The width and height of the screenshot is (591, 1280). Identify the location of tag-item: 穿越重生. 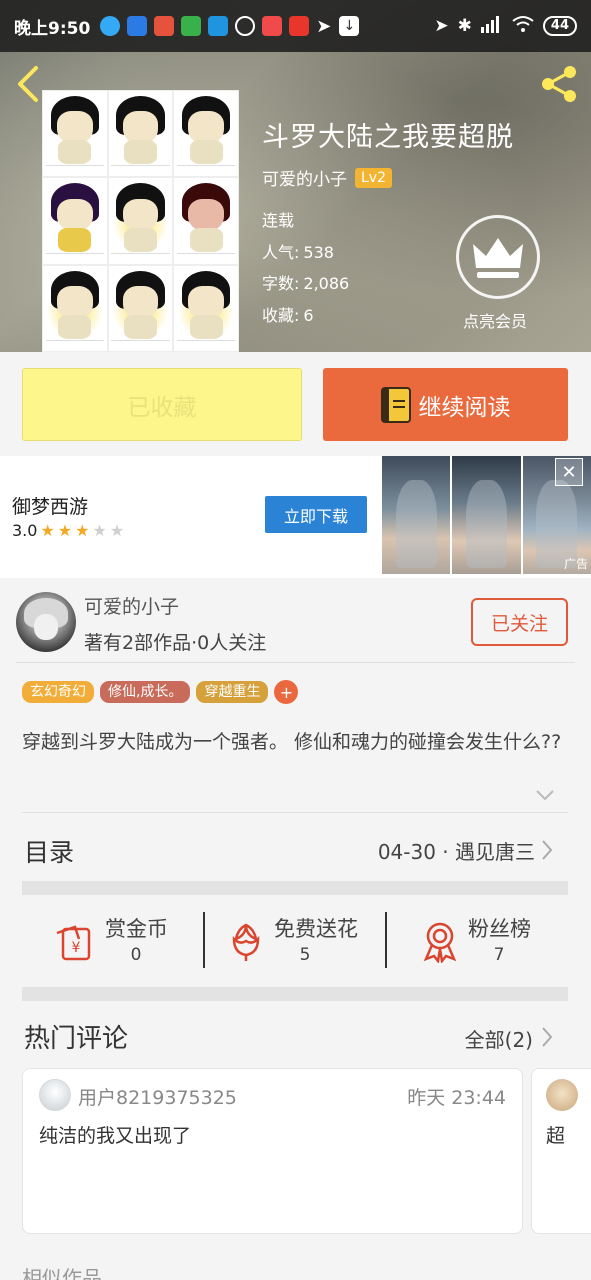
(232, 692).